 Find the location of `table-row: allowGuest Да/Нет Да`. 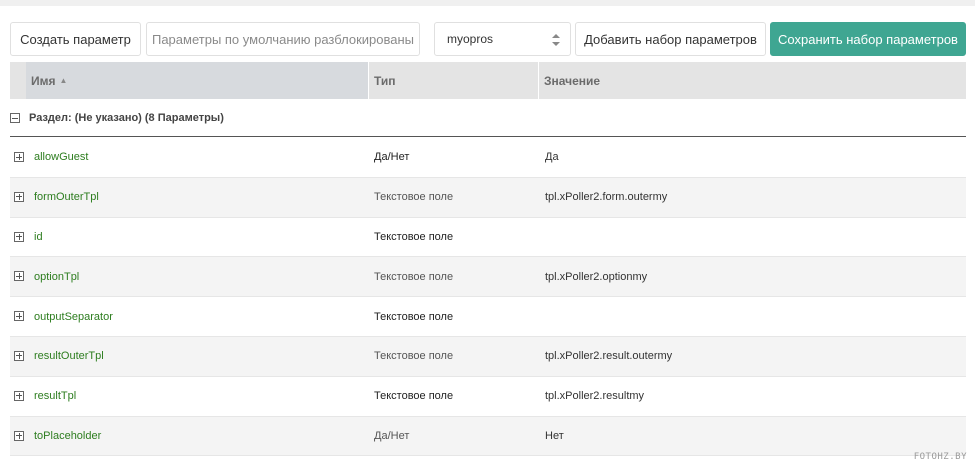

table-row: allowGuest Да/Нет Да is located at coordinates (488, 158).